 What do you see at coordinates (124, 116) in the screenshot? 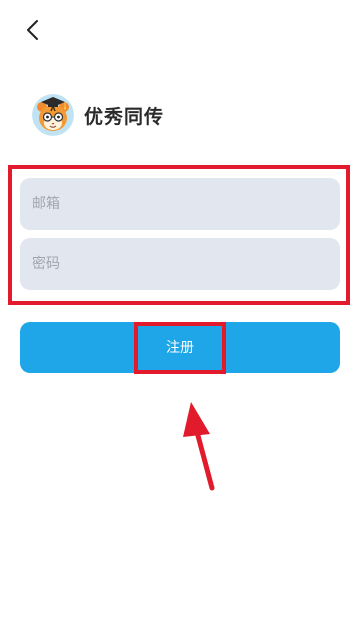
I see `app-name: 优秀同传` at bounding box center [124, 116].